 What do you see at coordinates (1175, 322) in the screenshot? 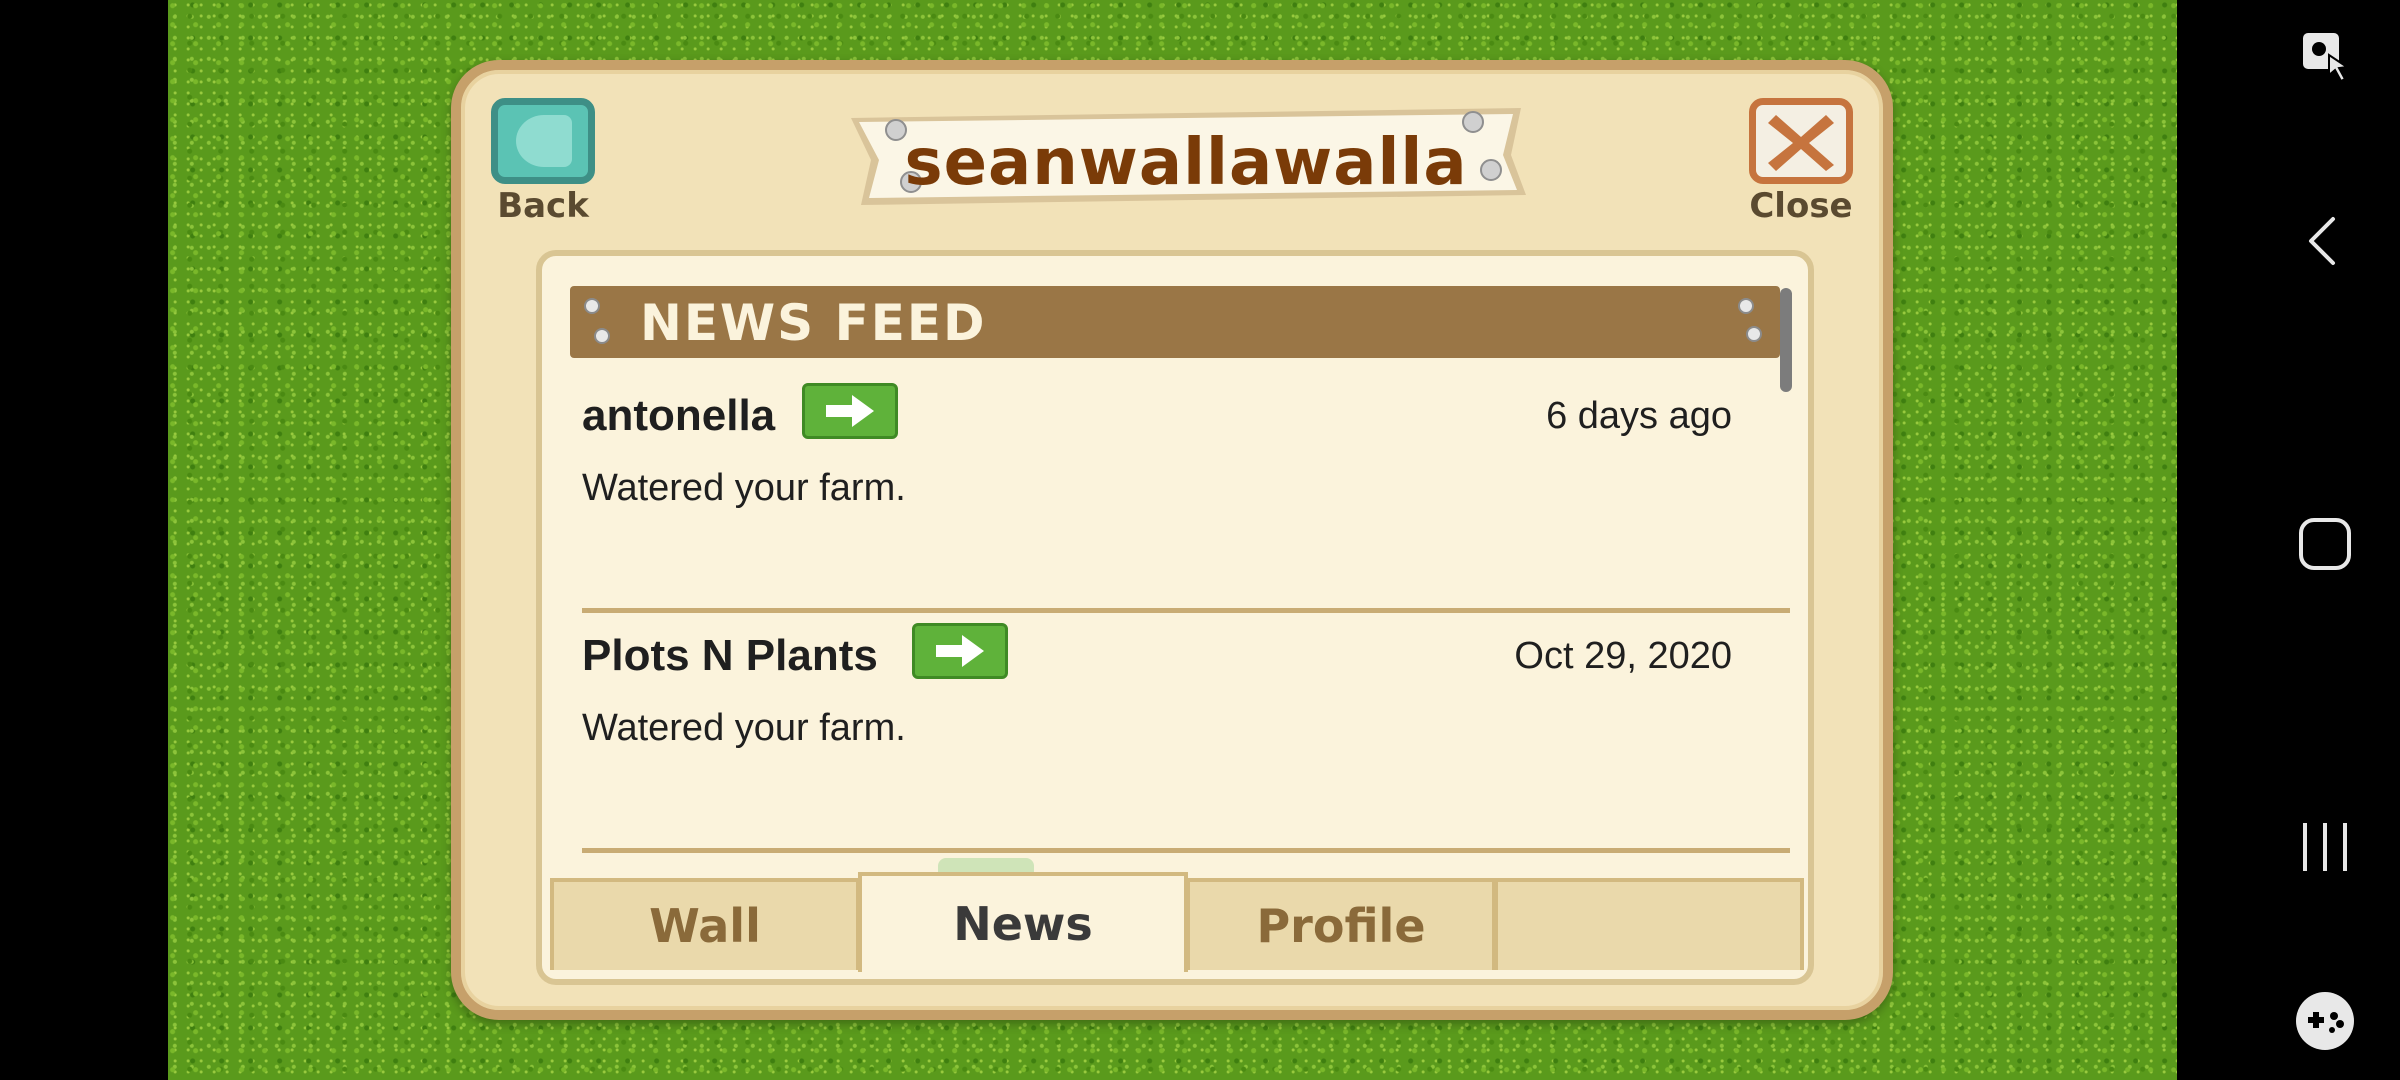
I see `news-feed-banner: NEWS FEED` at bounding box center [1175, 322].